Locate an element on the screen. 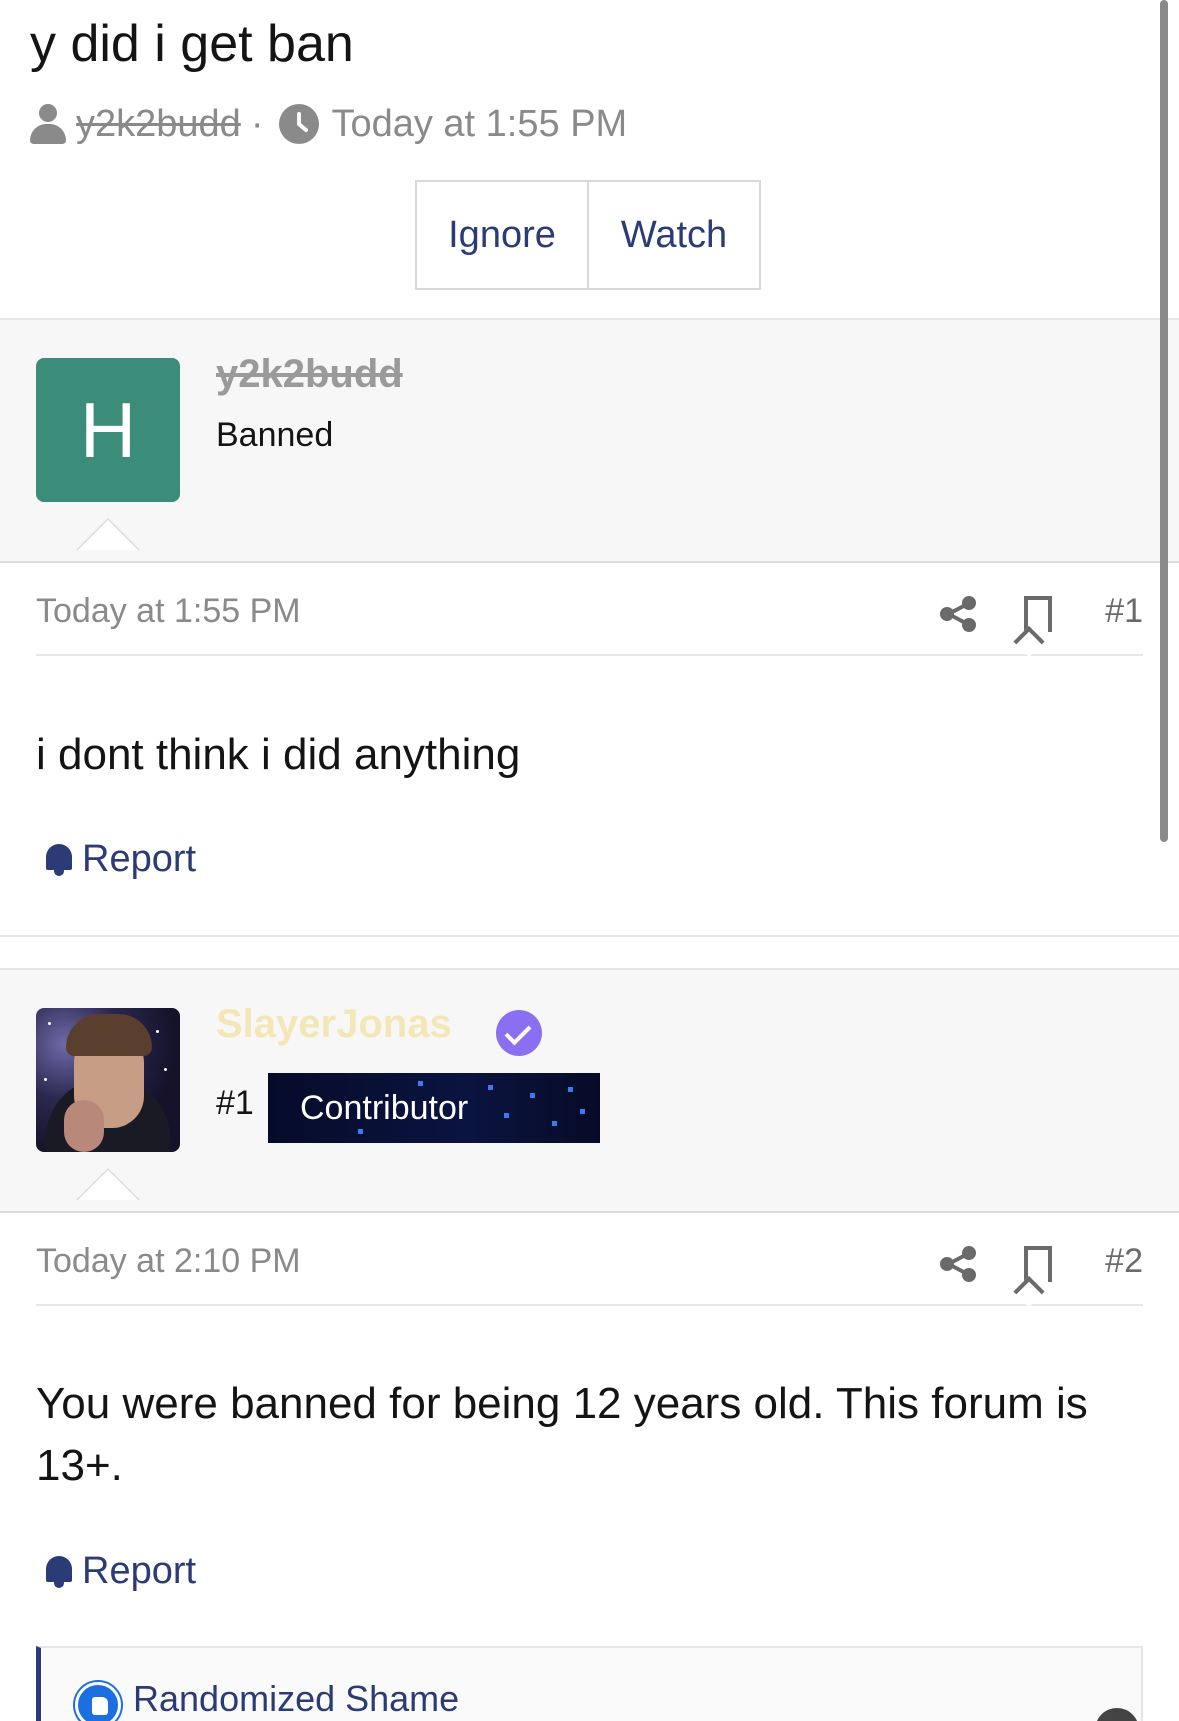  thread-meta: y2k2budd · Today at 1:55 PM is located at coordinates (328, 124).